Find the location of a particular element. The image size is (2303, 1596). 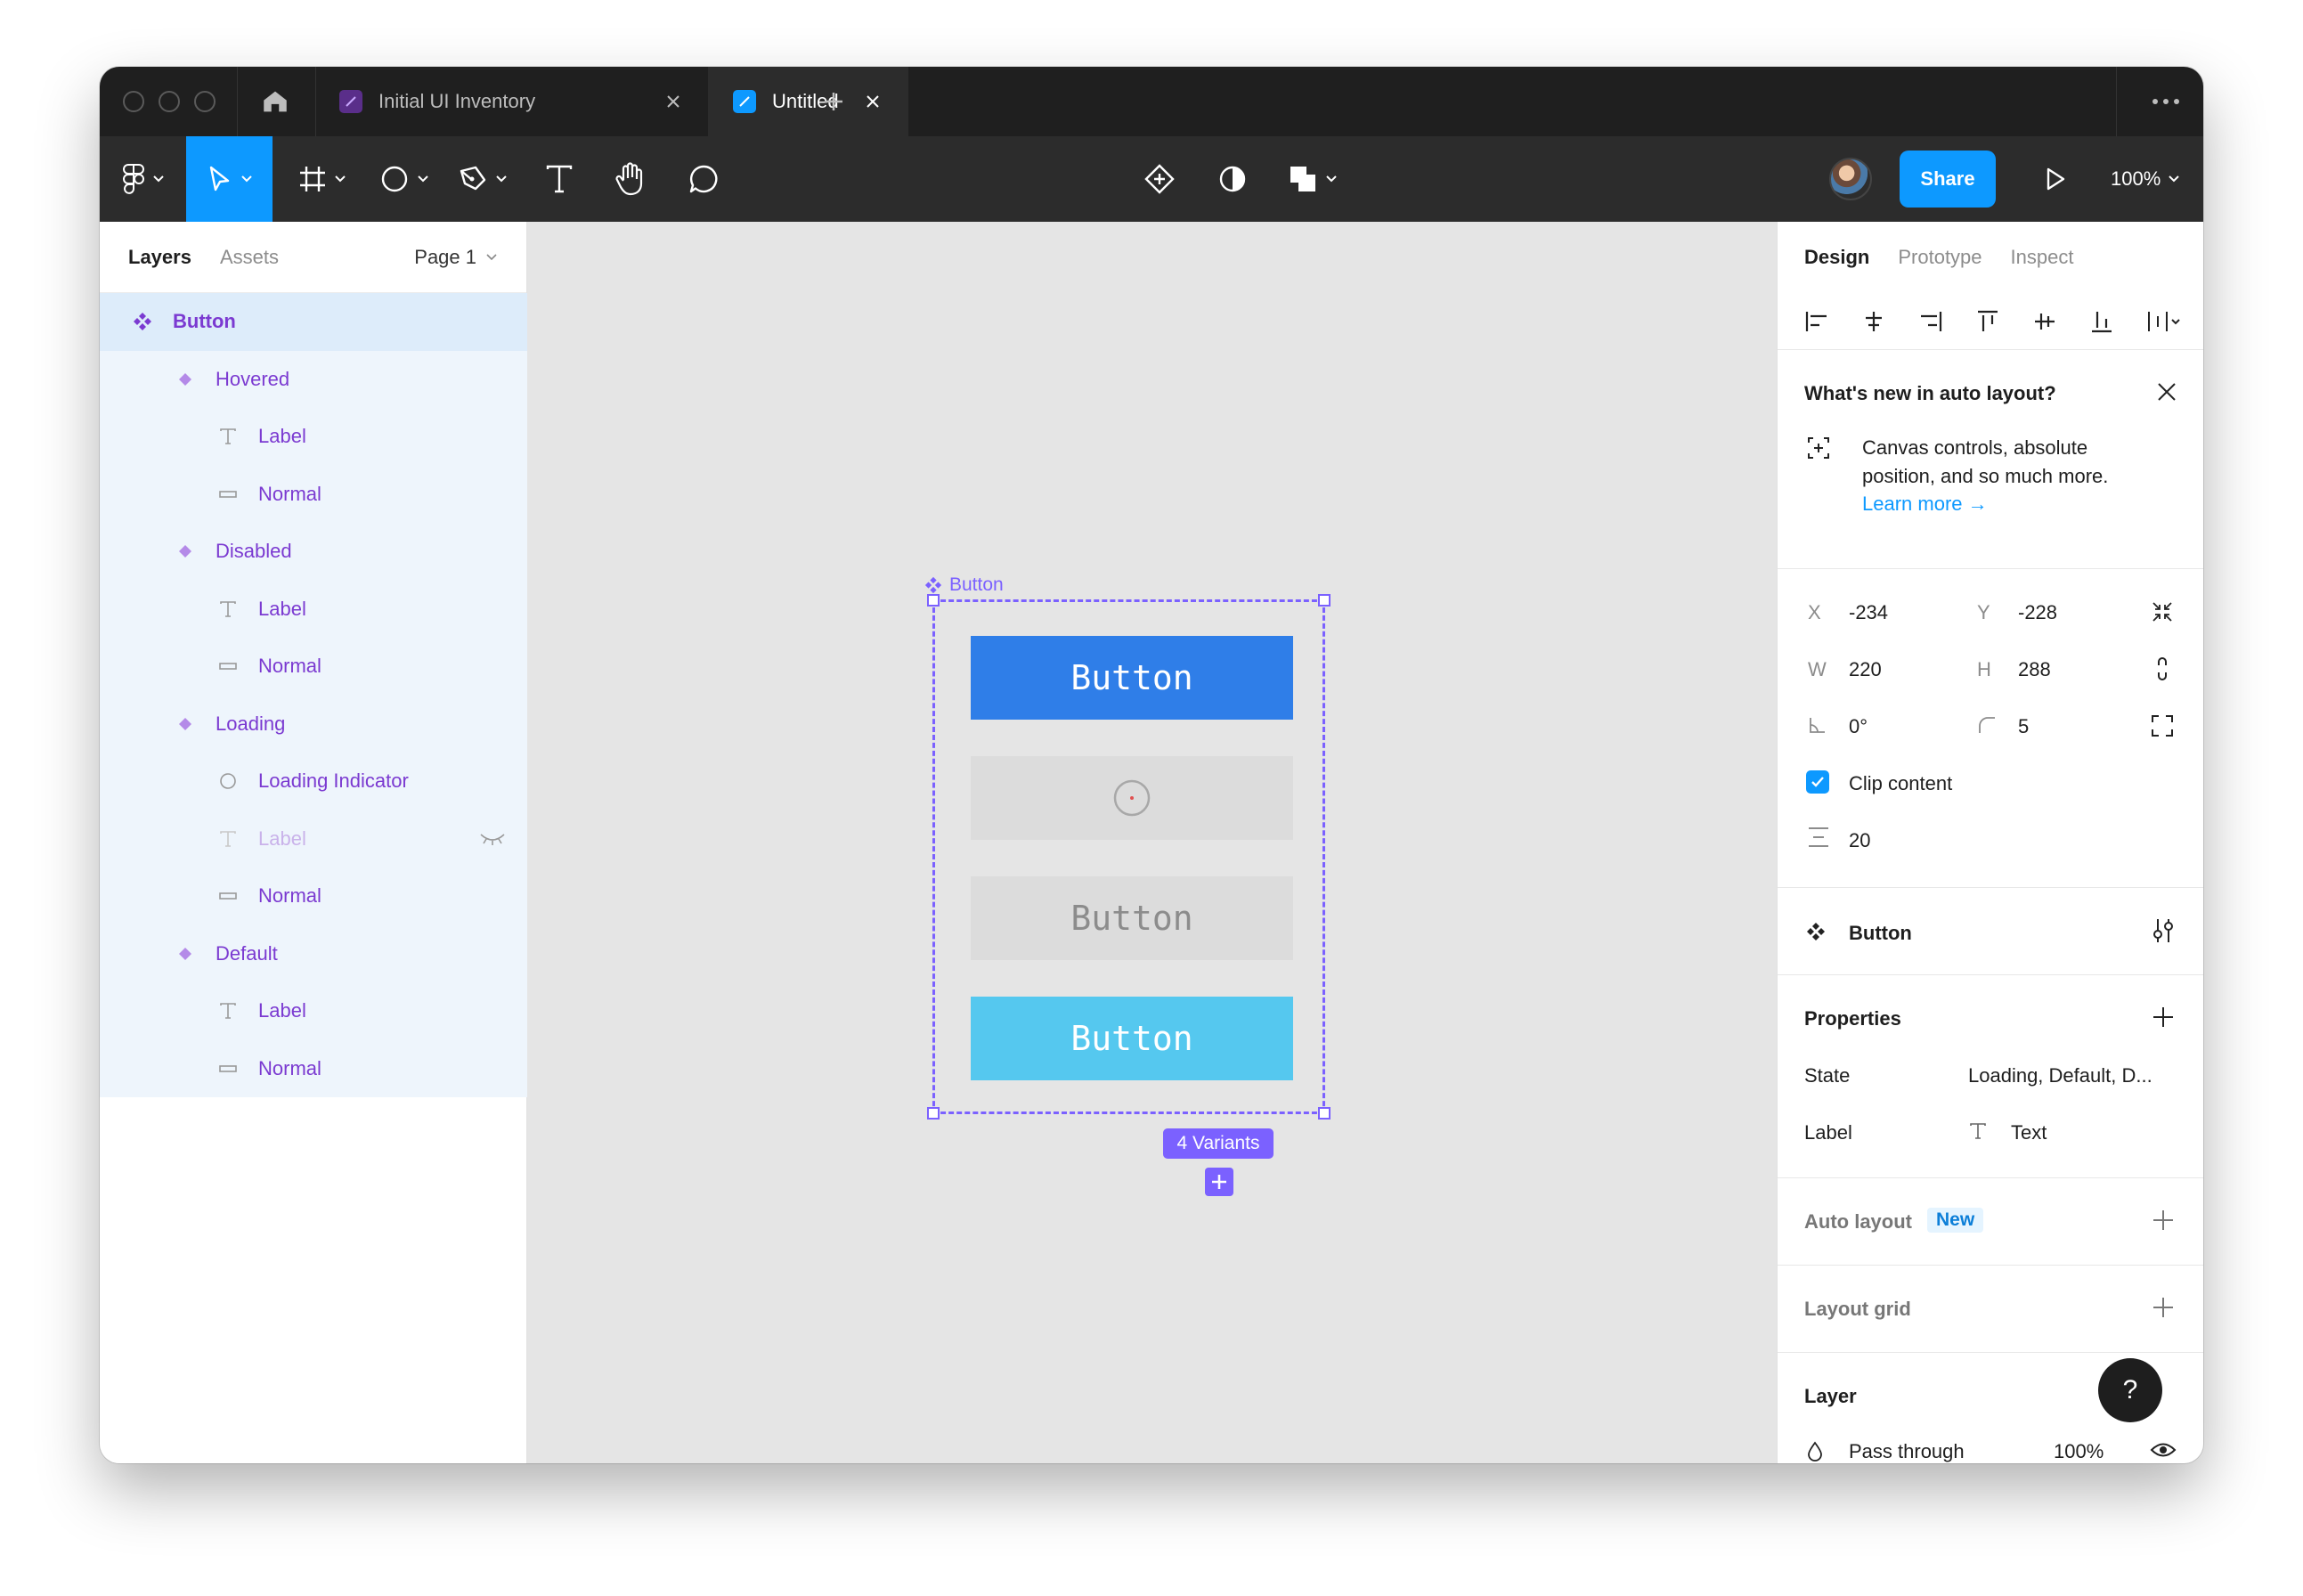

learn-more-link: Learn more → is located at coordinates (1925, 504).